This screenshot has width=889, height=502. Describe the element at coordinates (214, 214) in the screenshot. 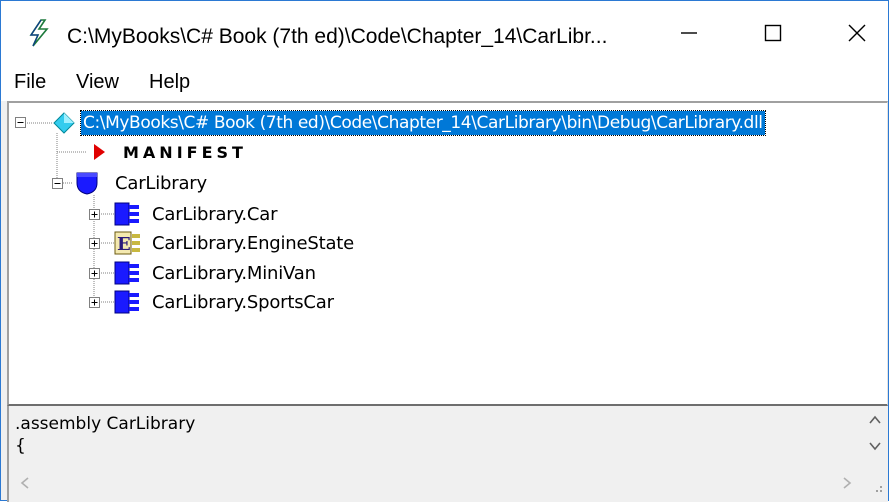

I see `tree-node-type: CarLibrary.Car` at that location.